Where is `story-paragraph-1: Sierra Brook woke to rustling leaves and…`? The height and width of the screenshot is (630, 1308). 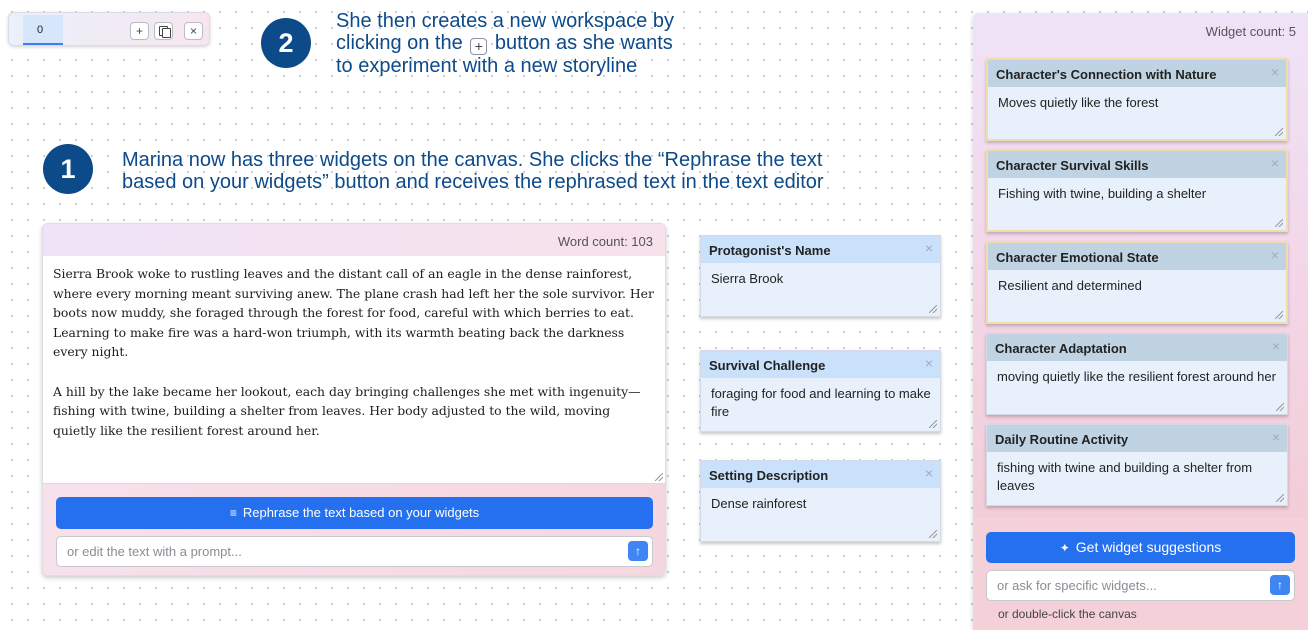 story-paragraph-1: Sierra Brook woke to rustling leaves and… is located at coordinates (353, 313).